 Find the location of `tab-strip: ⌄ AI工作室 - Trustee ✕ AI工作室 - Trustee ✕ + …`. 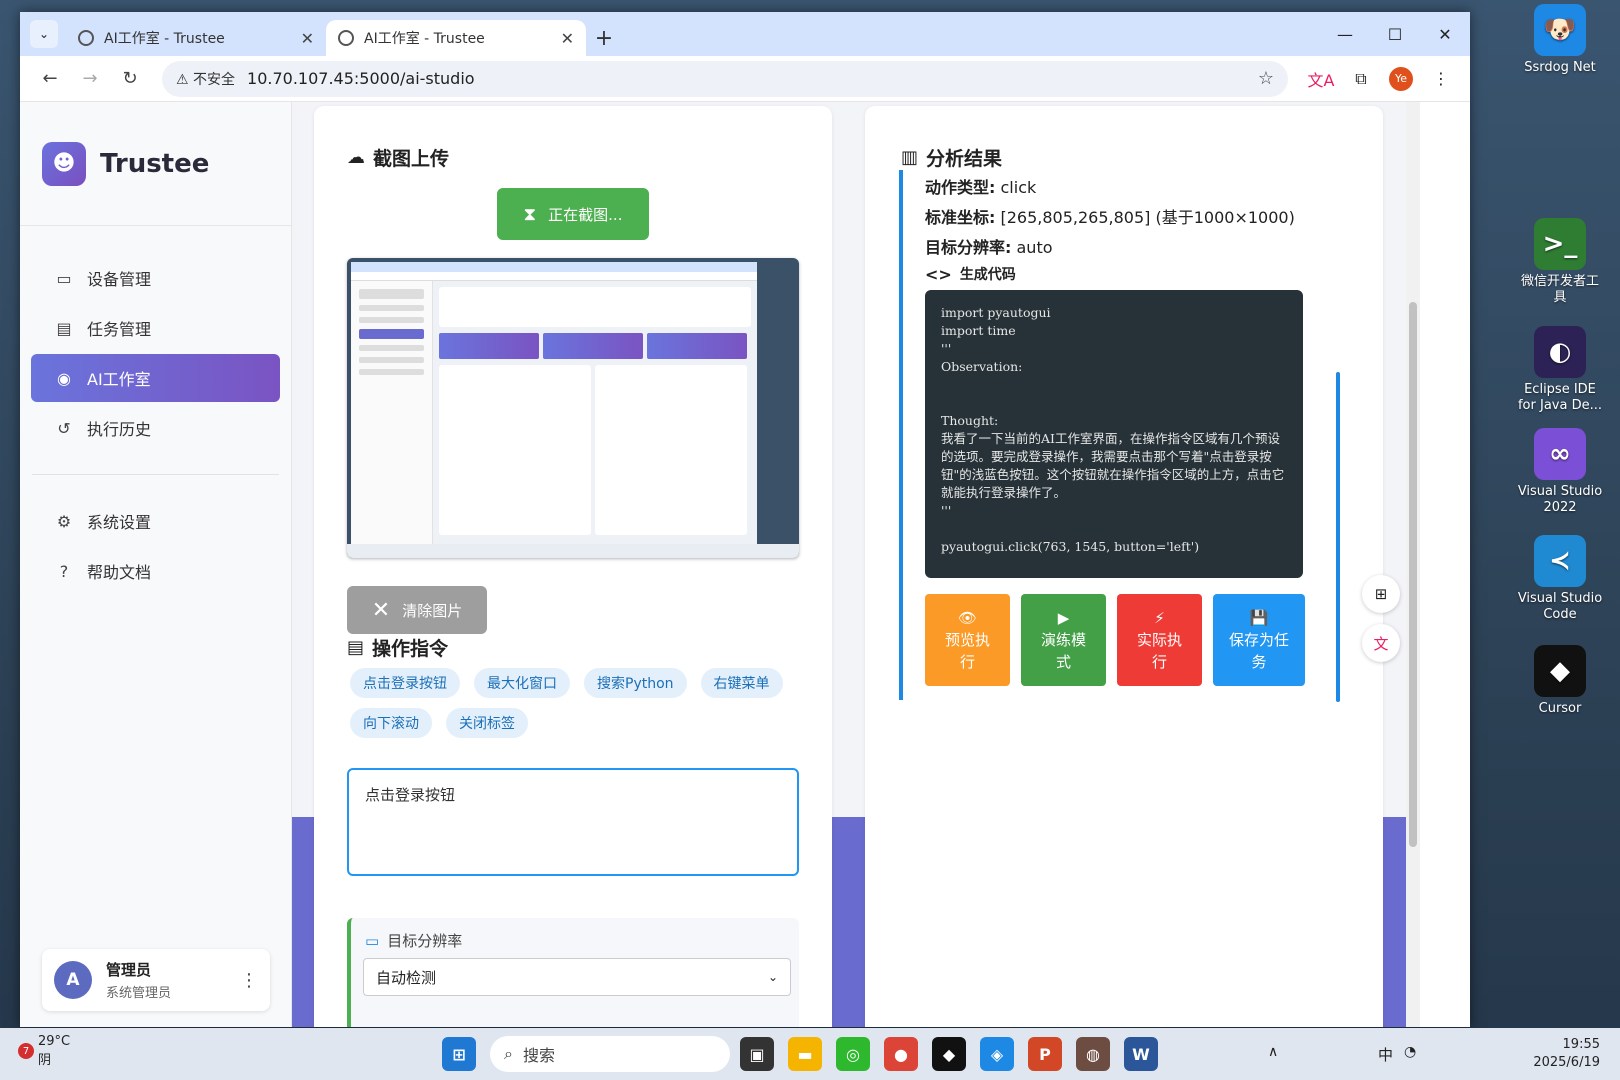

tab-strip: ⌄ AI工作室 - Trustee ✕ AI工作室 - Trustee ✕ + … is located at coordinates (745, 34).